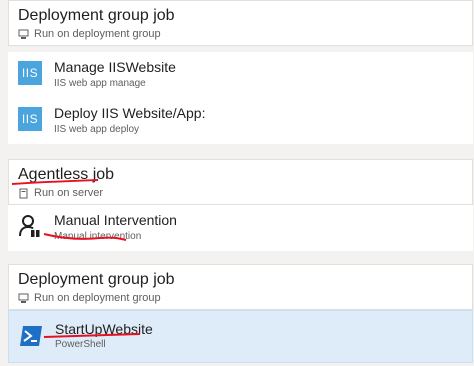 The image size is (474, 366). Describe the element at coordinates (240, 182) in the screenshot. I see `phase-agentless-job: Agentless job Run on server` at that location.